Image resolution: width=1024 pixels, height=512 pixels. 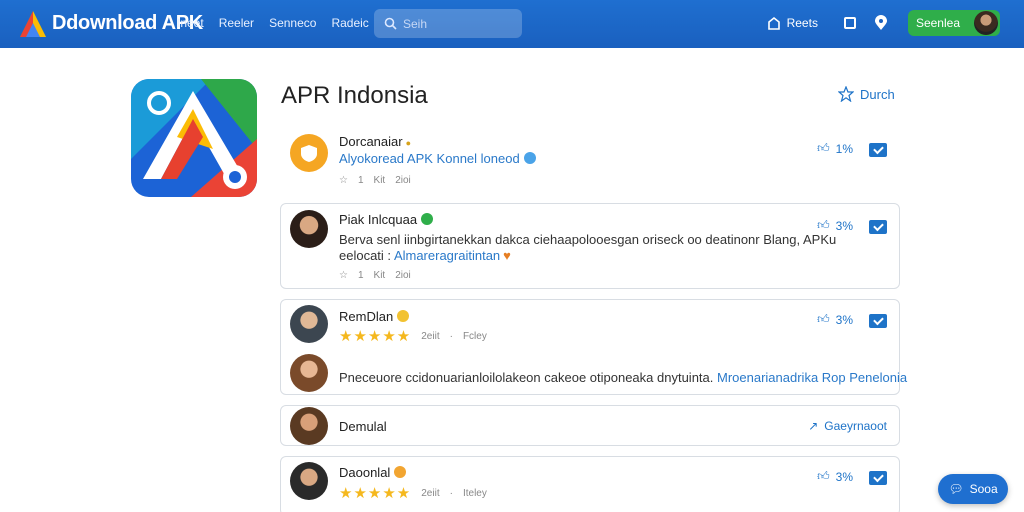 What do you see at coordinates (375, 141) in the screenshot?
I see `reviewer-name: Dorcanaiar ●` at bounding box center [375, 141].